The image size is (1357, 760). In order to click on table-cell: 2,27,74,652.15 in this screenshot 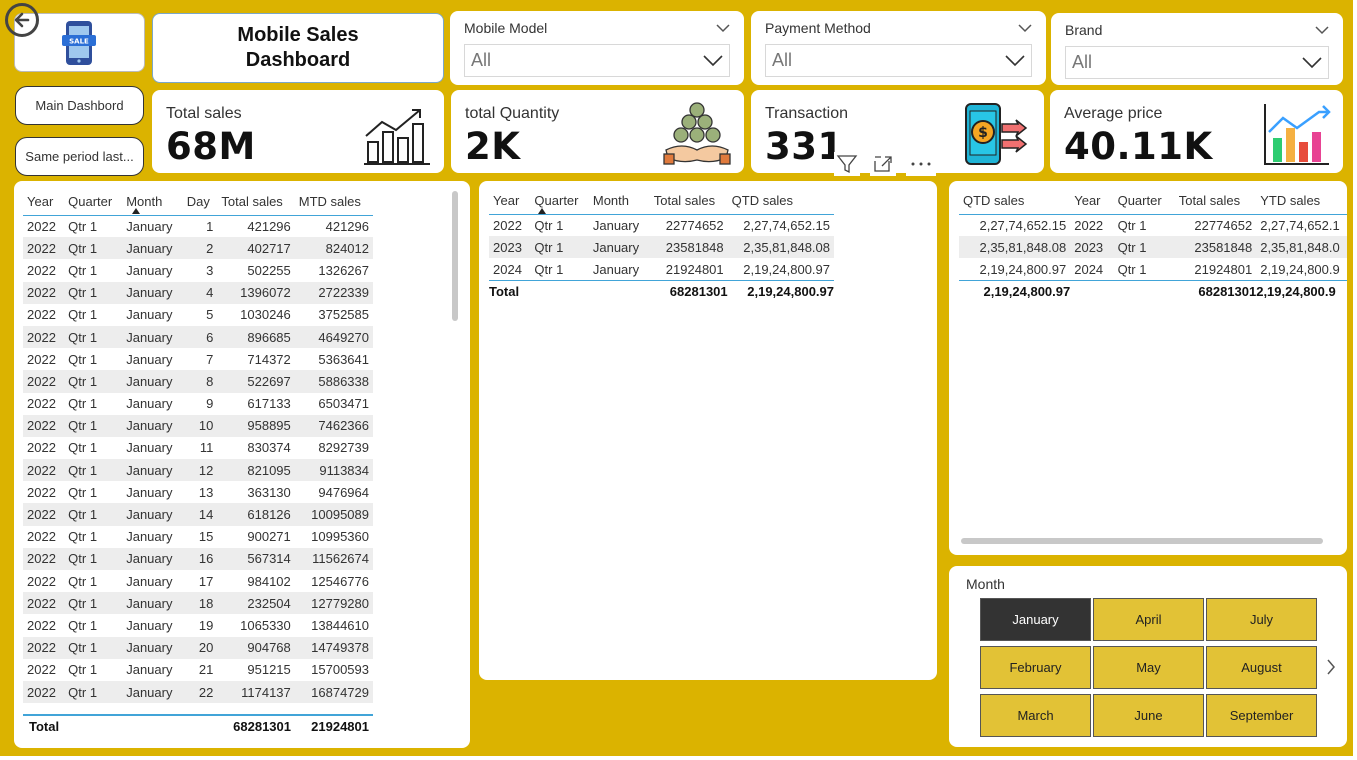, I will do `click(786, 225)`.